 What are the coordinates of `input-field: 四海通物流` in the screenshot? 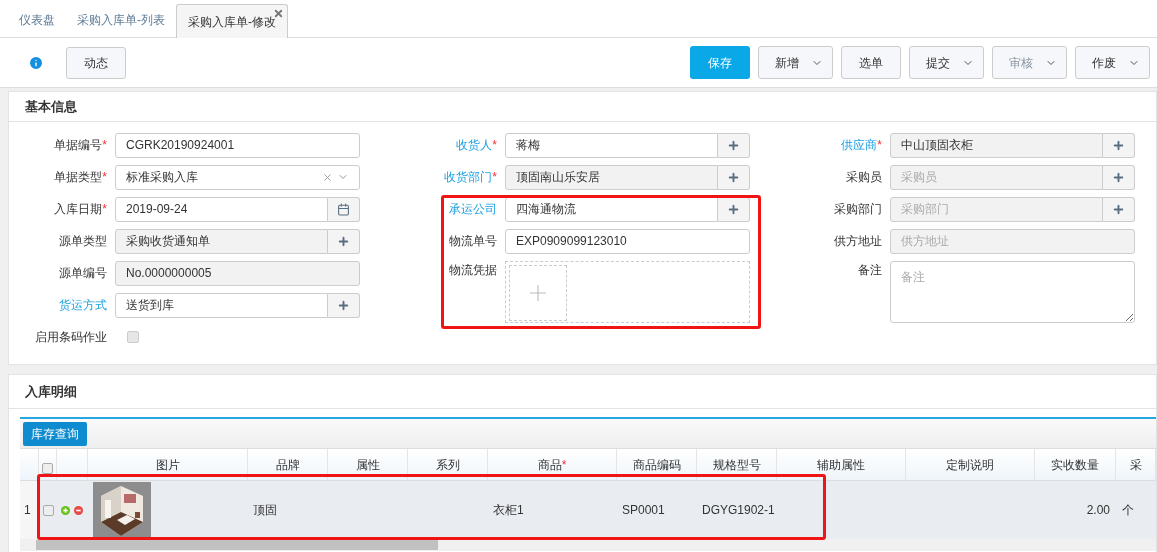 It's located at (611, 209).